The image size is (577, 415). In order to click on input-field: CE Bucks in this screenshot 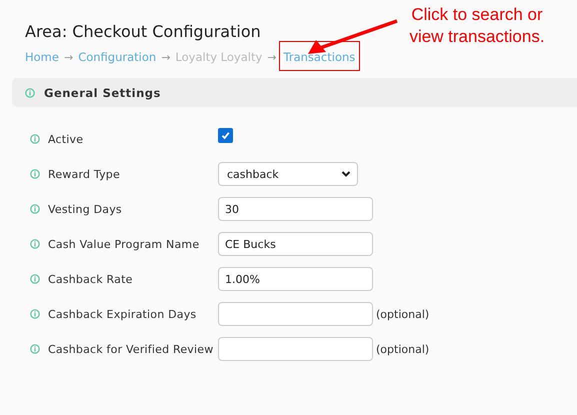, I will do `click(295, 244)`.